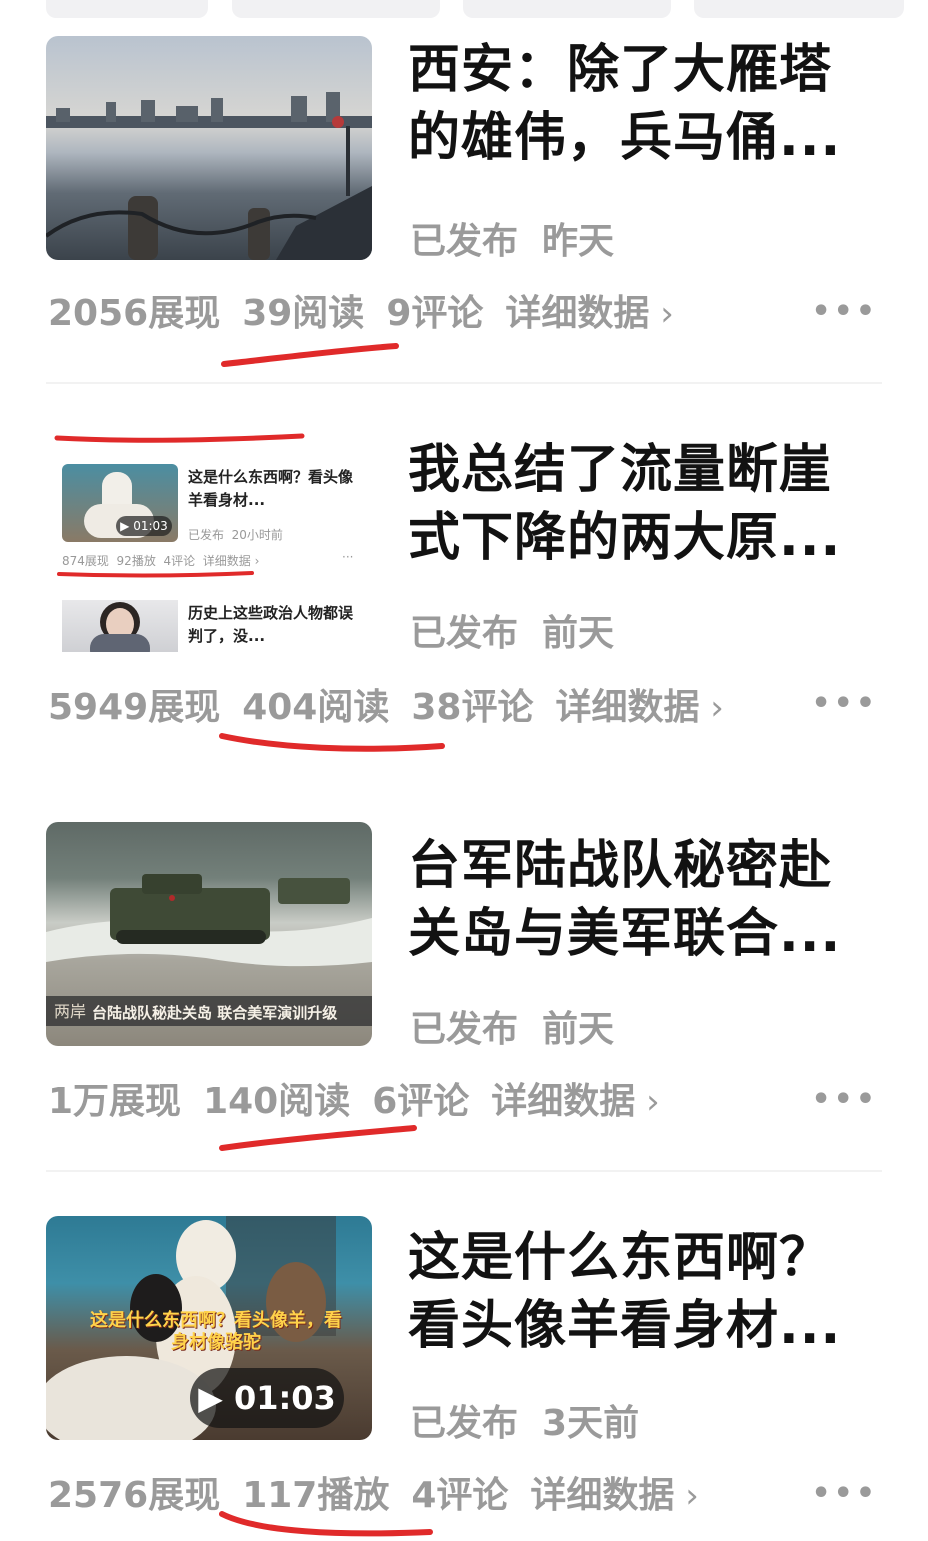 The height and width of the screenshot is (1541, 928). Describe the element at coordinates (161, 561) in the screenshot. I see `embedded-item-stats: 874展现 92播放 4评论 详细数据 ›` at that location.